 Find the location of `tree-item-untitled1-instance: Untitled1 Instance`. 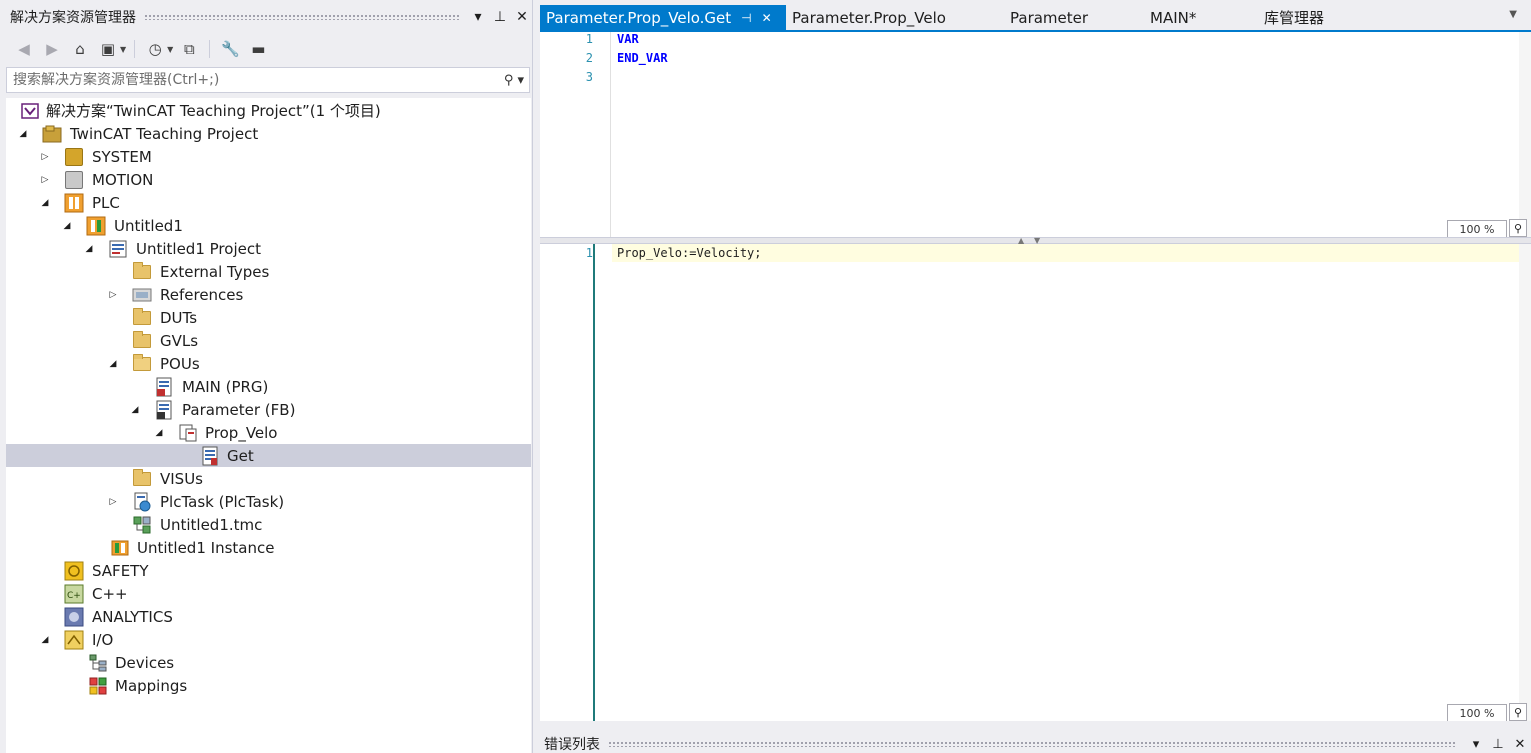

tree-item-untitled1-instance: Untitled1 Instance is located at coordinates (268, 547).